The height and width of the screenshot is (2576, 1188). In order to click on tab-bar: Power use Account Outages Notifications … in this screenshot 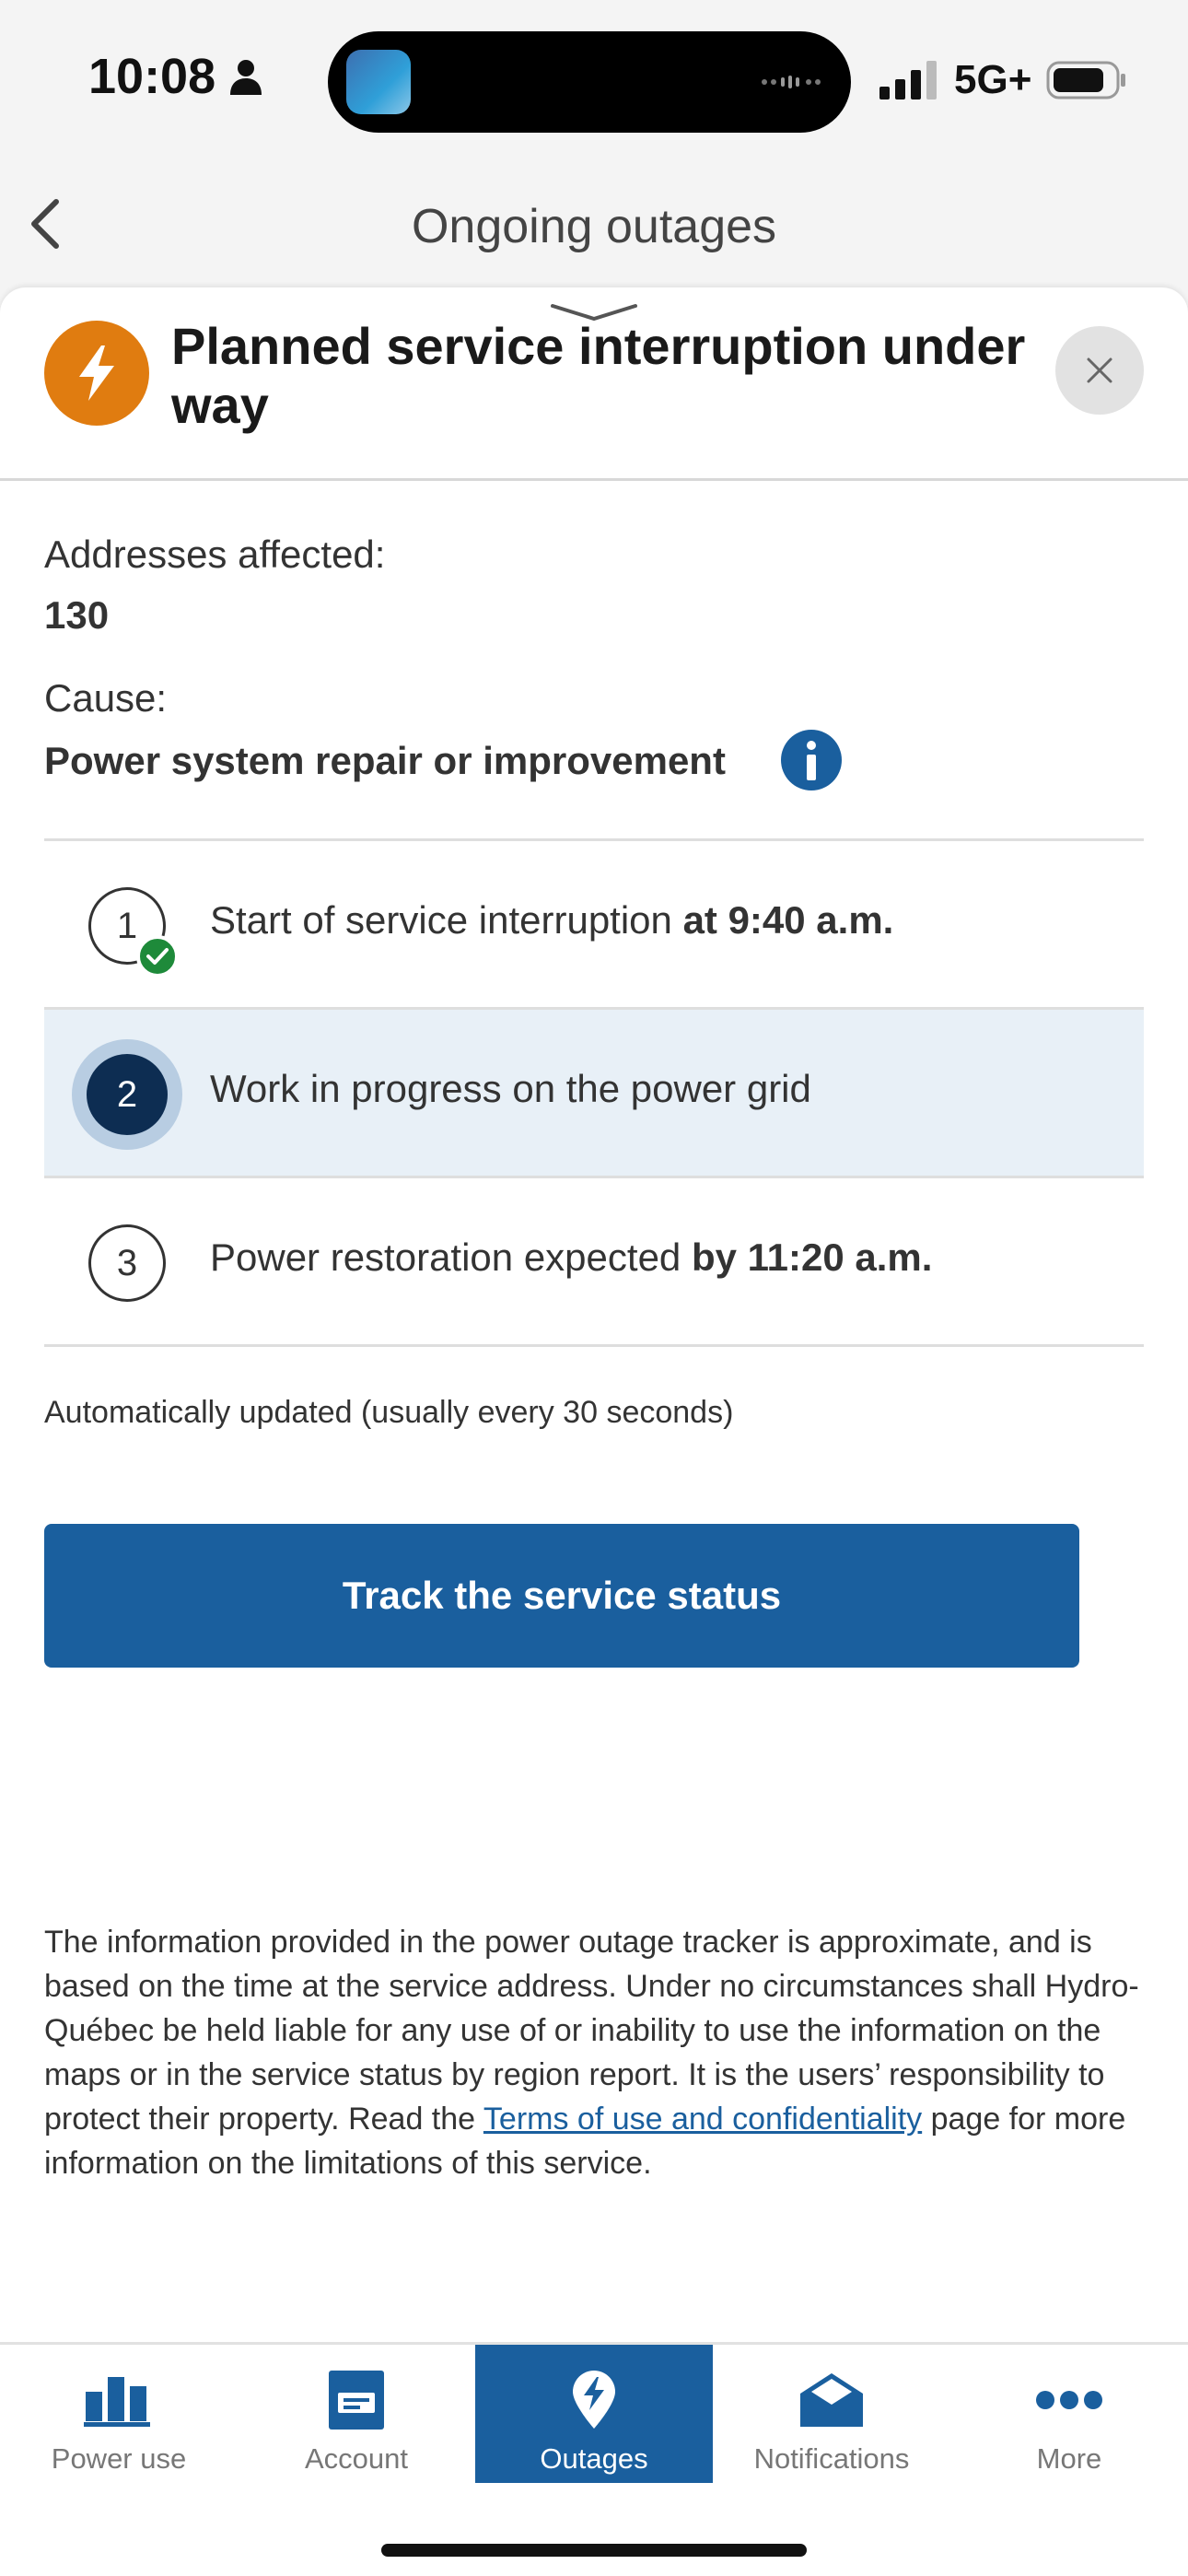, I will do `click(594, 2459)`.